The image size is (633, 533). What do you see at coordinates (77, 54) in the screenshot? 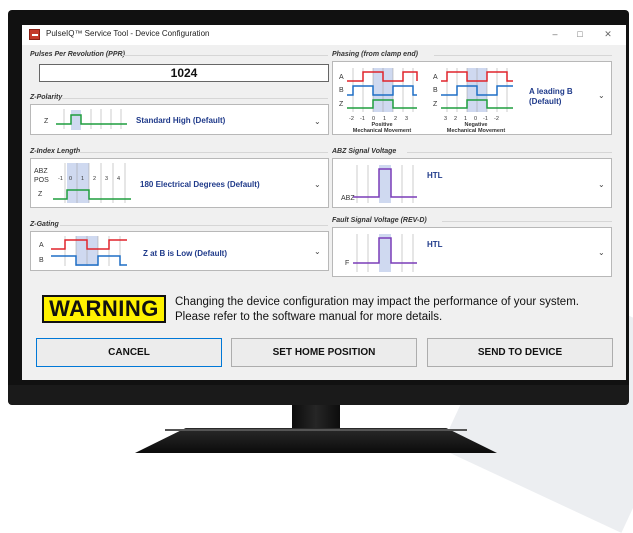
I see `ppr-label: Pulses Per Revolution (PPR)` at bounding box center [77, 54].